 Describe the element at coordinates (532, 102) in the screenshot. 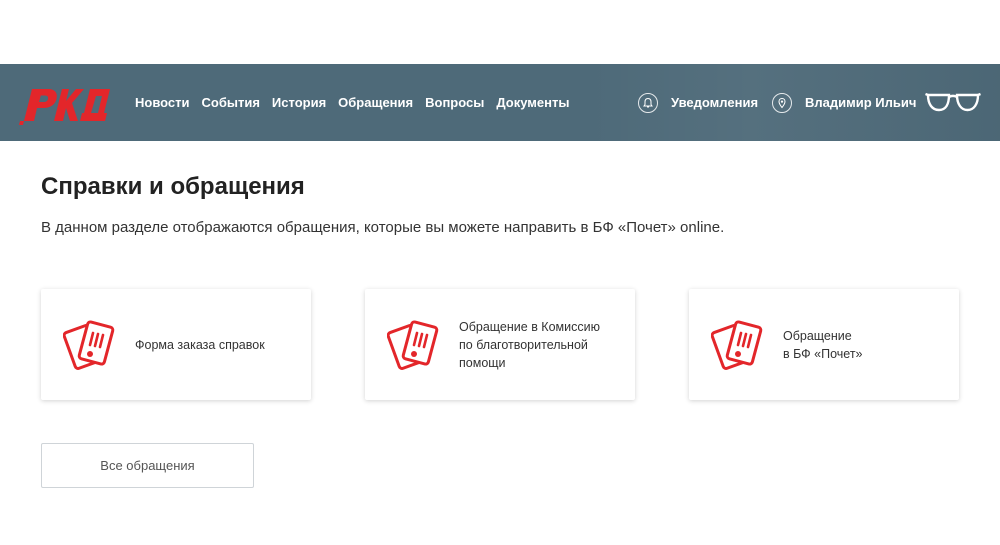

I see `nav-item-documents: Документы` at that location.